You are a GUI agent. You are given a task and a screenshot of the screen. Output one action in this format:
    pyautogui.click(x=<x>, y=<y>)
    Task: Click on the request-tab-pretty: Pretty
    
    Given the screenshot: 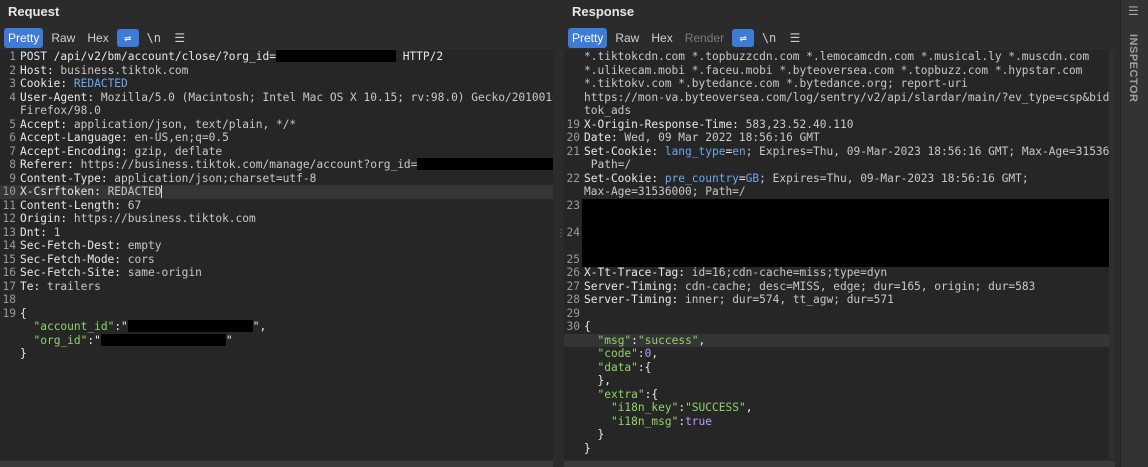 What is the action you would take?
    pyautogui.click(x=24, y=38)
    